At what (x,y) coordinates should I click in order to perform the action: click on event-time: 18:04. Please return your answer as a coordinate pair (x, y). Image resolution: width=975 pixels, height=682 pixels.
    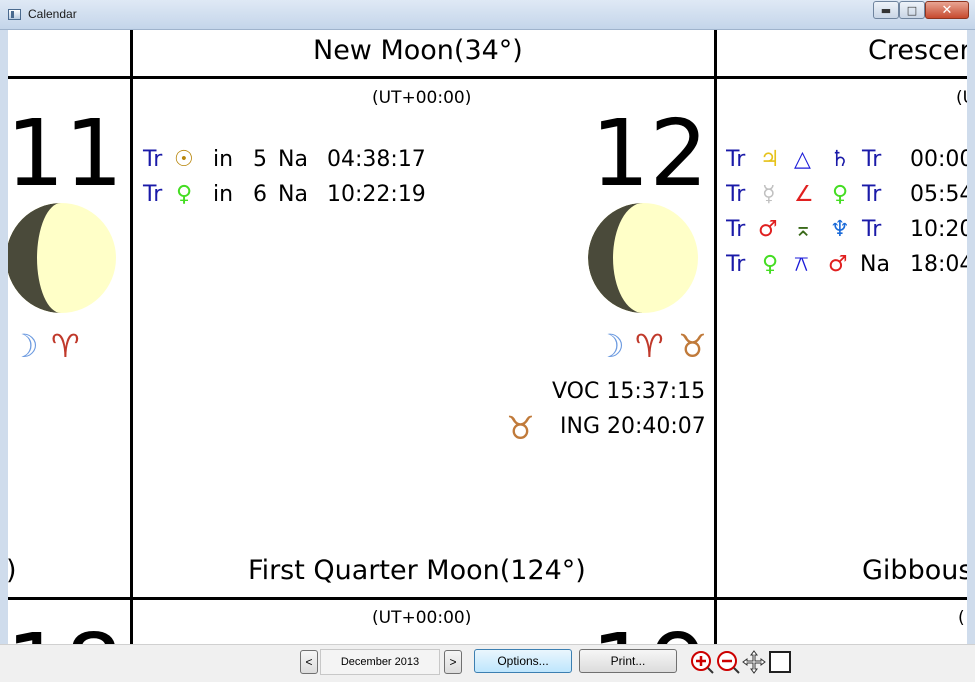
    Looking at the image, I should click on (938, 264).